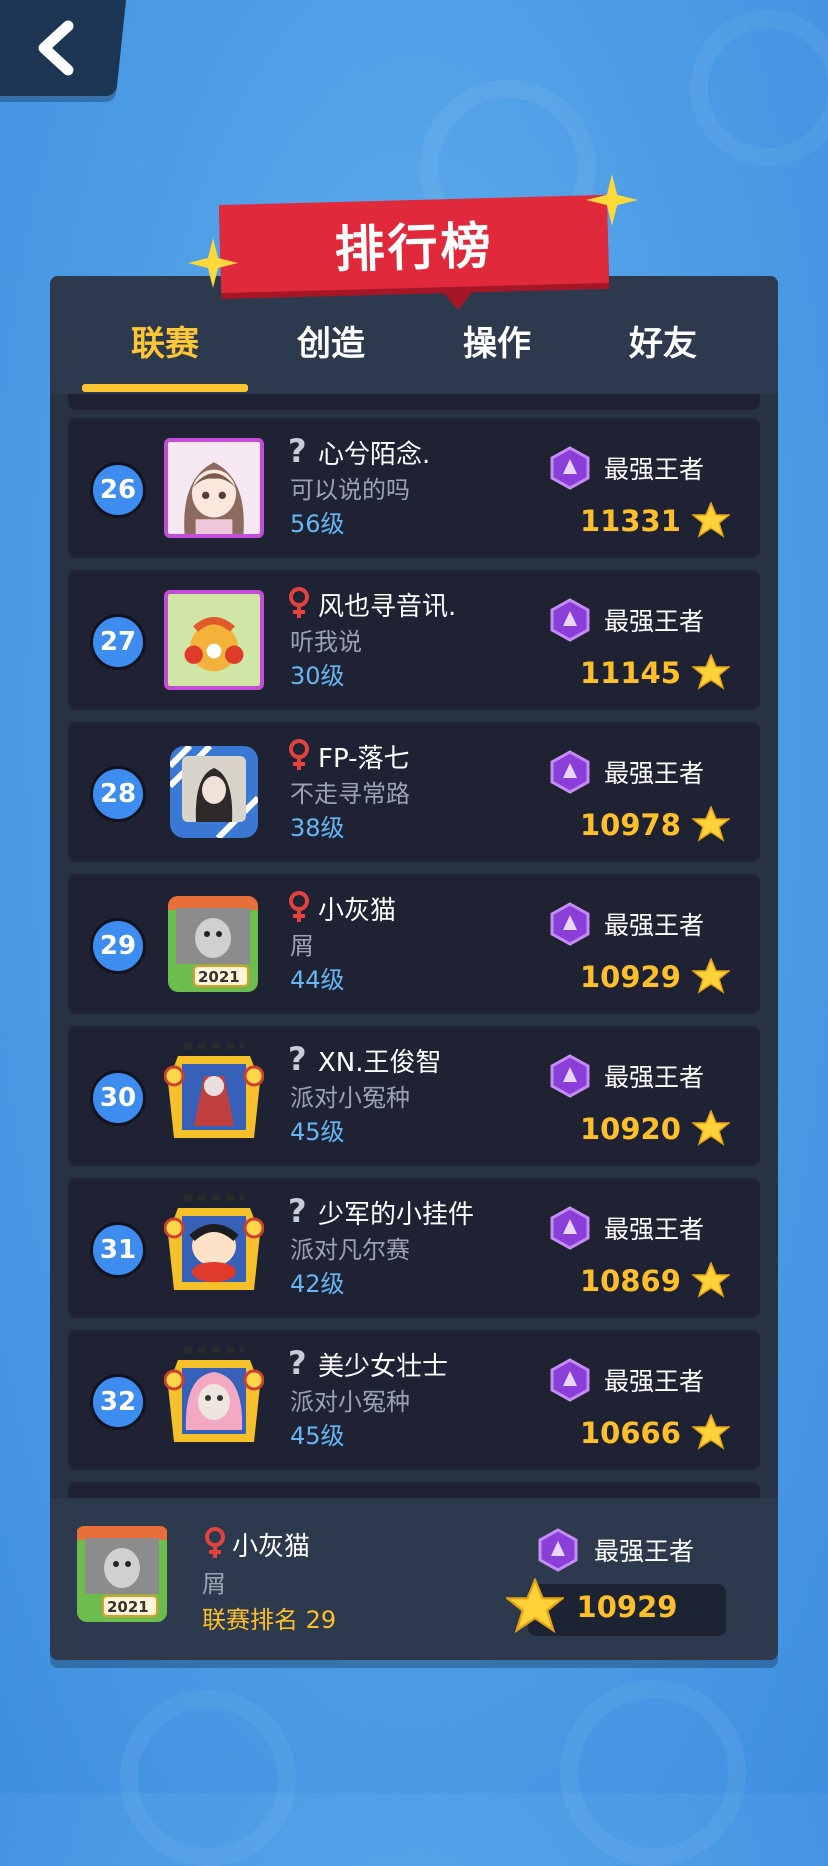 This screenshot has height=1866, width=828. I want to click on score-value: 11145, so click(630, 673).